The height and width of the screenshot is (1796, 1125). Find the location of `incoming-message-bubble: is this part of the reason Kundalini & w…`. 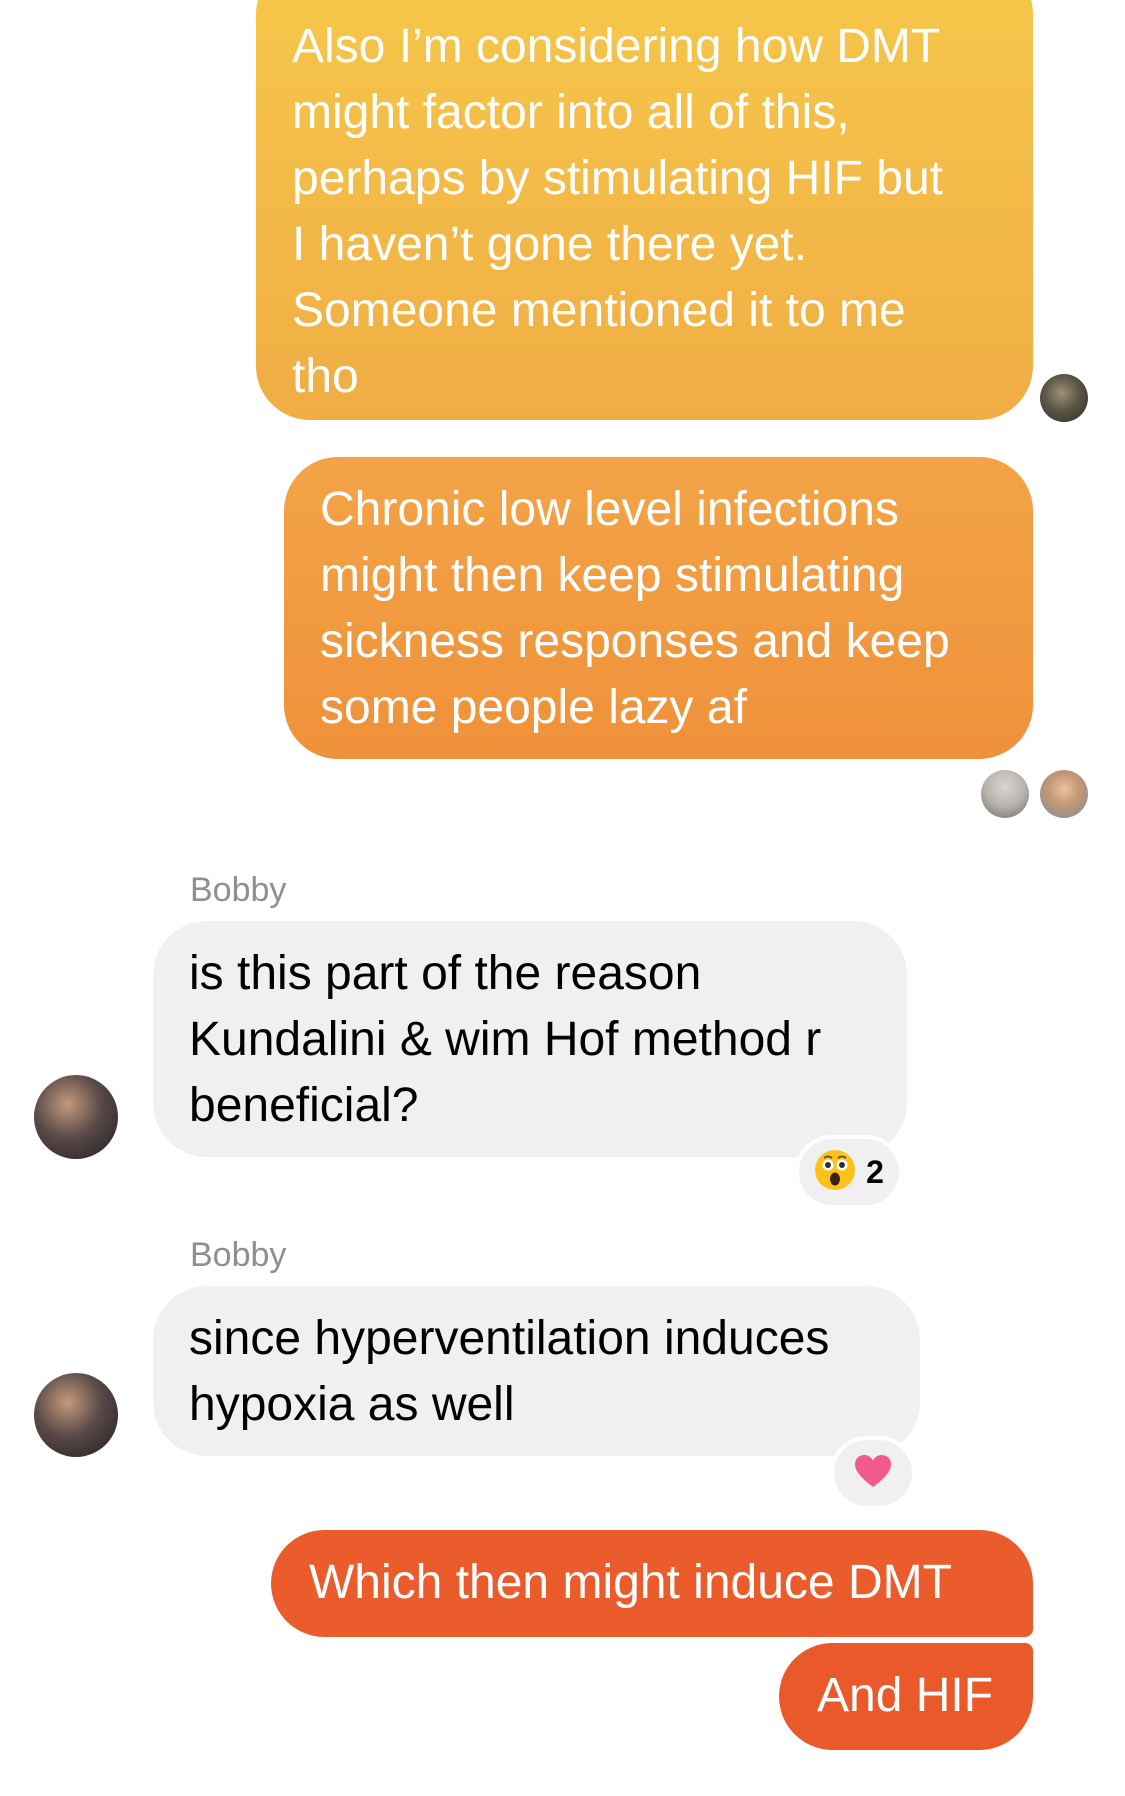

incoming-message-bubble: is this part of the reason Kundalini & w… is located at coordinates (530, 1039).